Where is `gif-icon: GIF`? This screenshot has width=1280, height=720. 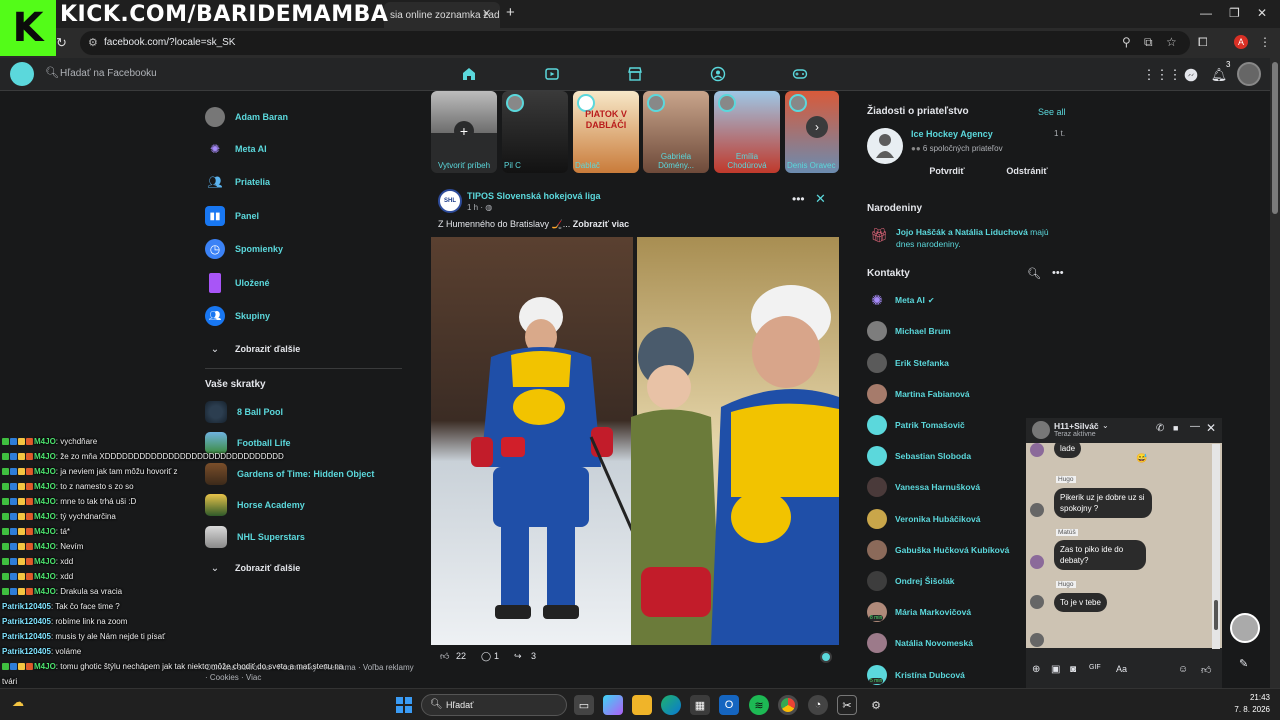 gif-icon: GIF is located at coordinates (1095, 667).